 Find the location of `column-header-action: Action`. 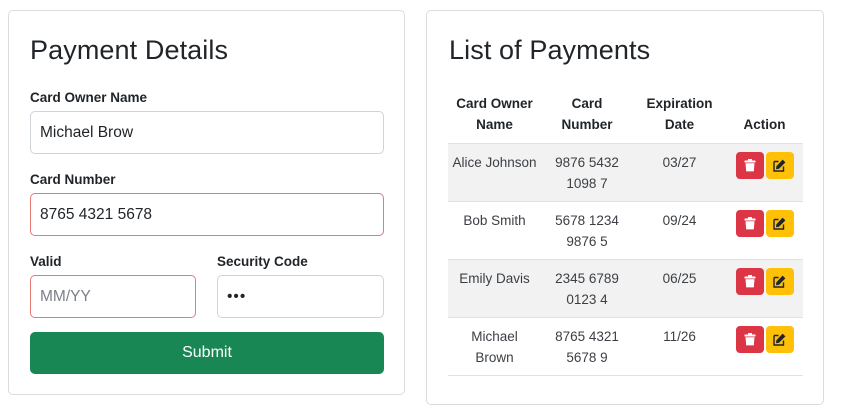

column-header-action: Action is located at coordinates (764, 124).